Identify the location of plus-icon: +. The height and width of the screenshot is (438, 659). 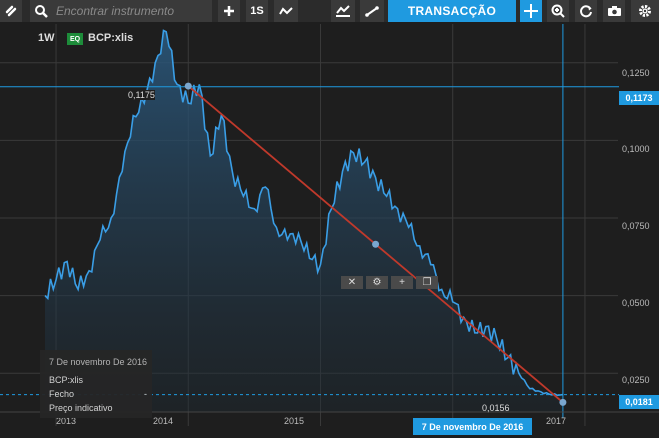
(402, 282).